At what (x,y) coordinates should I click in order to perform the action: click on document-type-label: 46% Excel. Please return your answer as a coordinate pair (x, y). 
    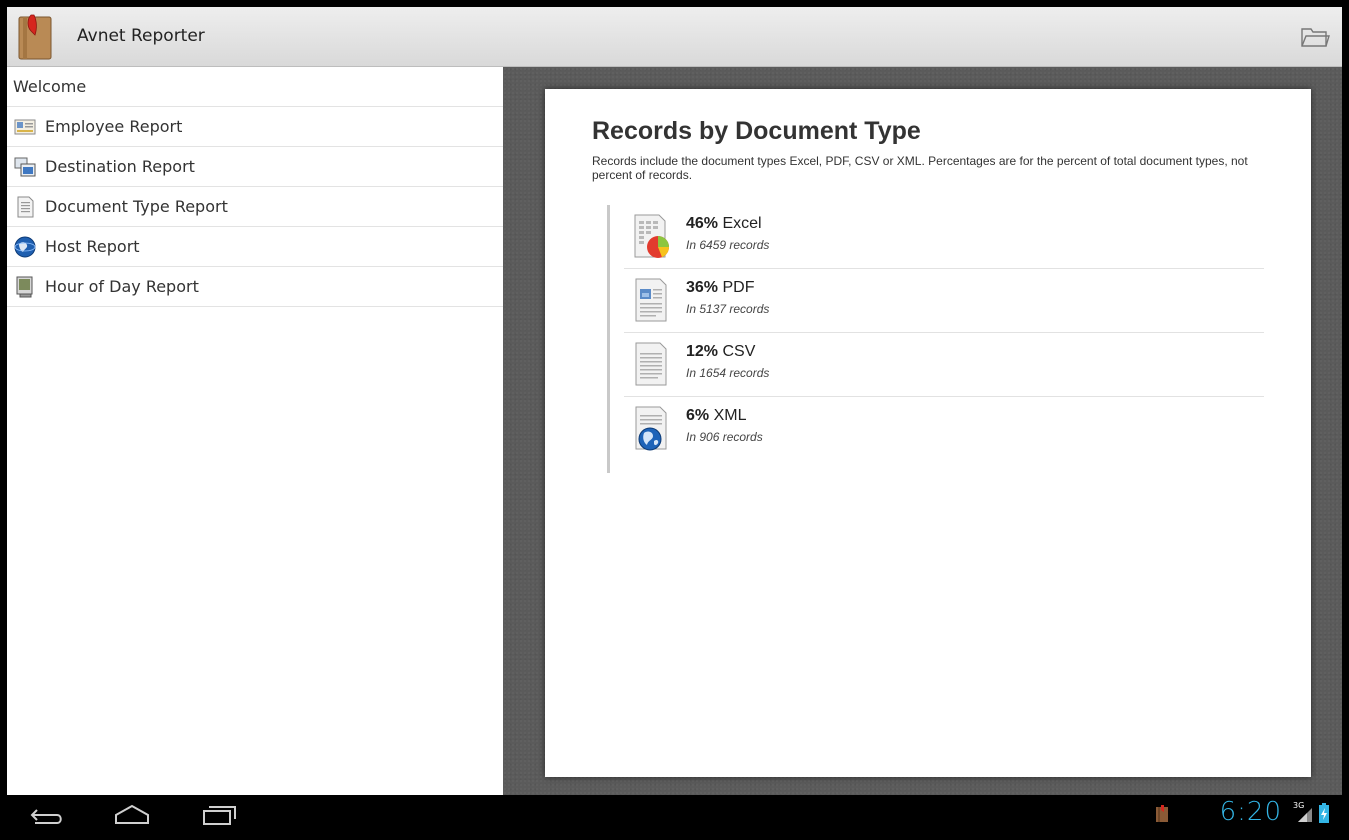
    Looking at the image, I should click on (724, 224).